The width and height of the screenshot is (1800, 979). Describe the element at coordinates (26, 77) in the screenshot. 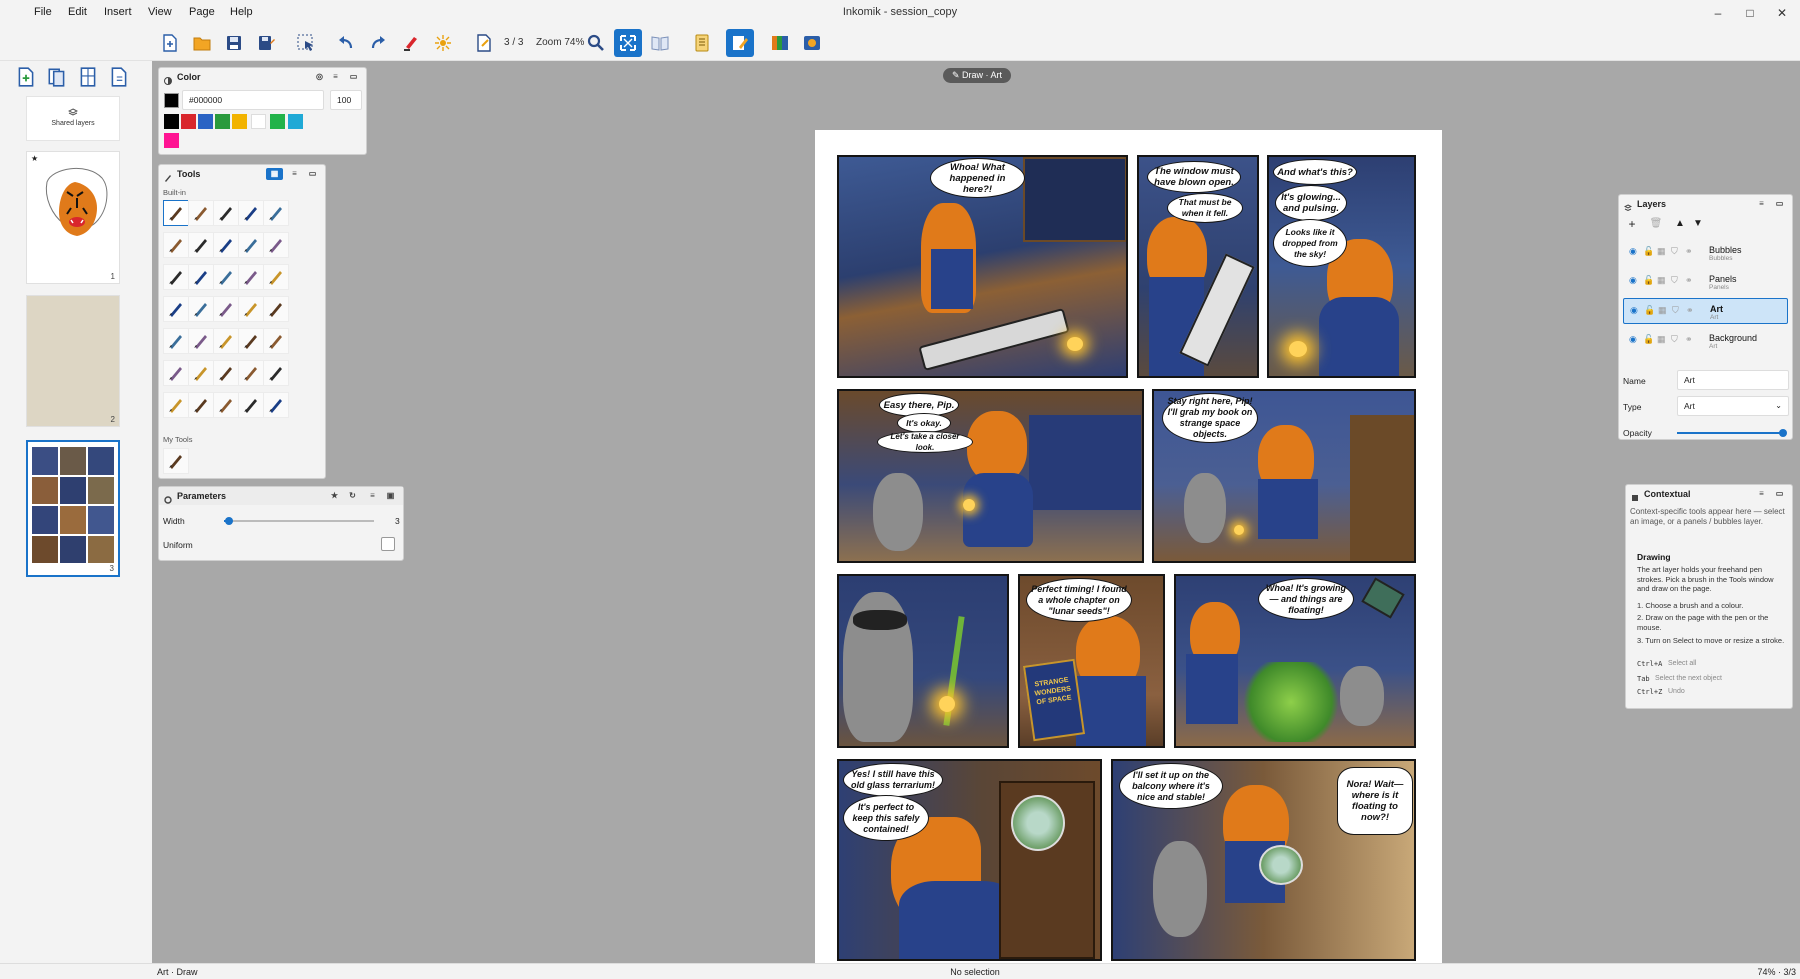

I see `add-page-icon` at that location.